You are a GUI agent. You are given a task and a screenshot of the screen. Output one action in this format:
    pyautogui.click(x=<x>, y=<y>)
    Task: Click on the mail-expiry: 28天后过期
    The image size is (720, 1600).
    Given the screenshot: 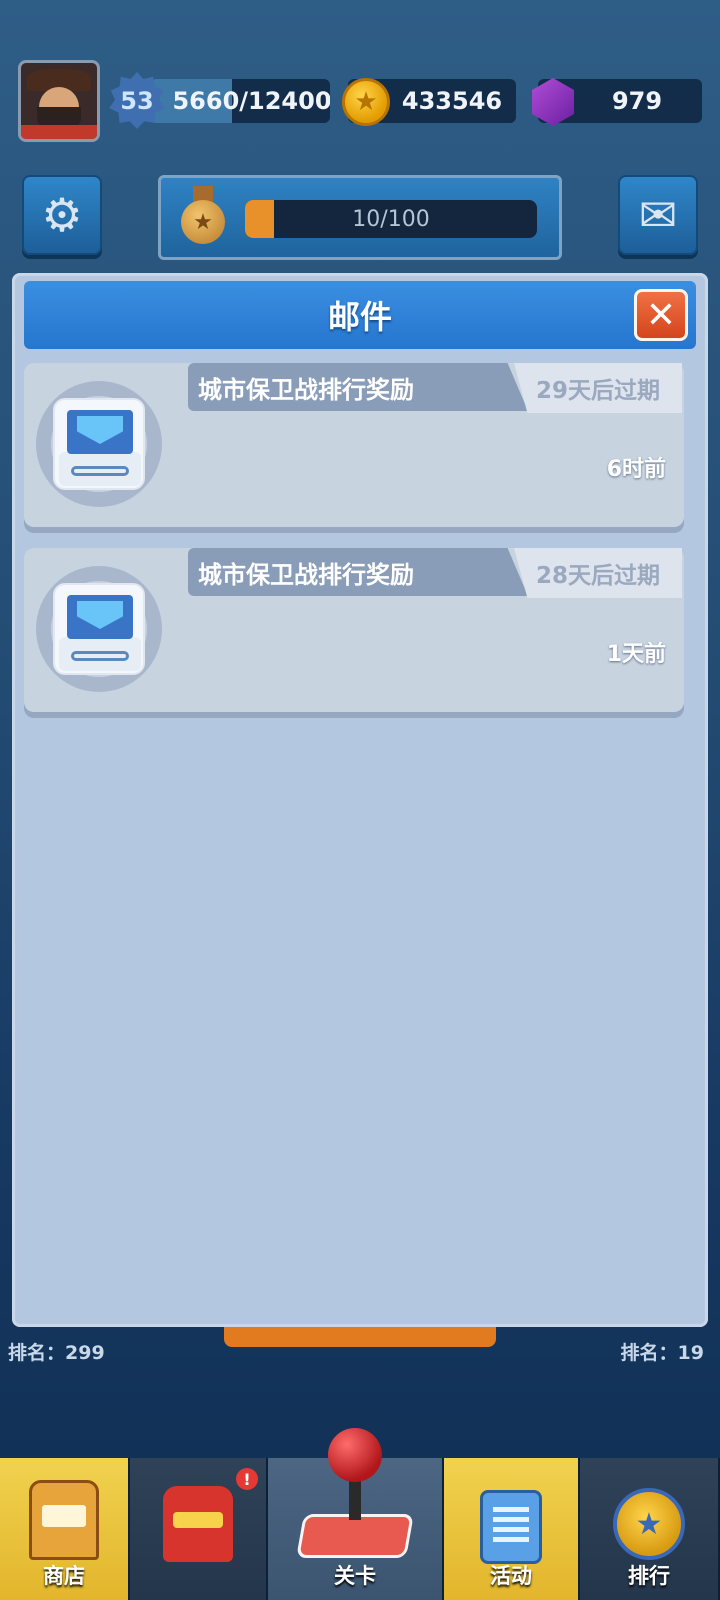 What is the action you would take?
    pyautogui.click(x=598, y=573)
    